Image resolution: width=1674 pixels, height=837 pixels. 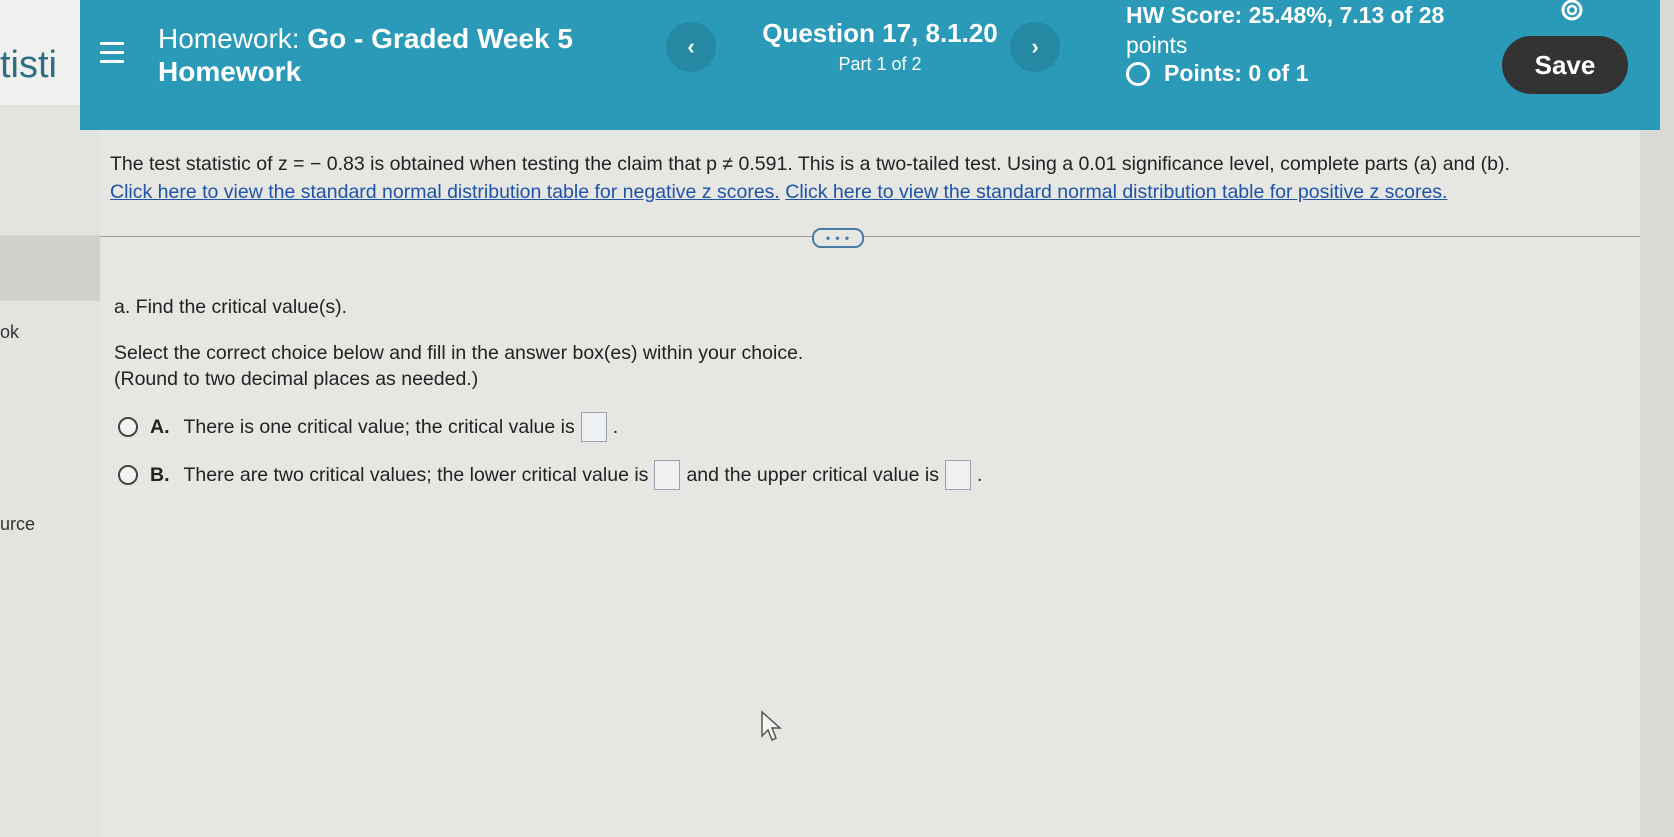 I want to click on course-title: tisti, so click(x=28, y=65).